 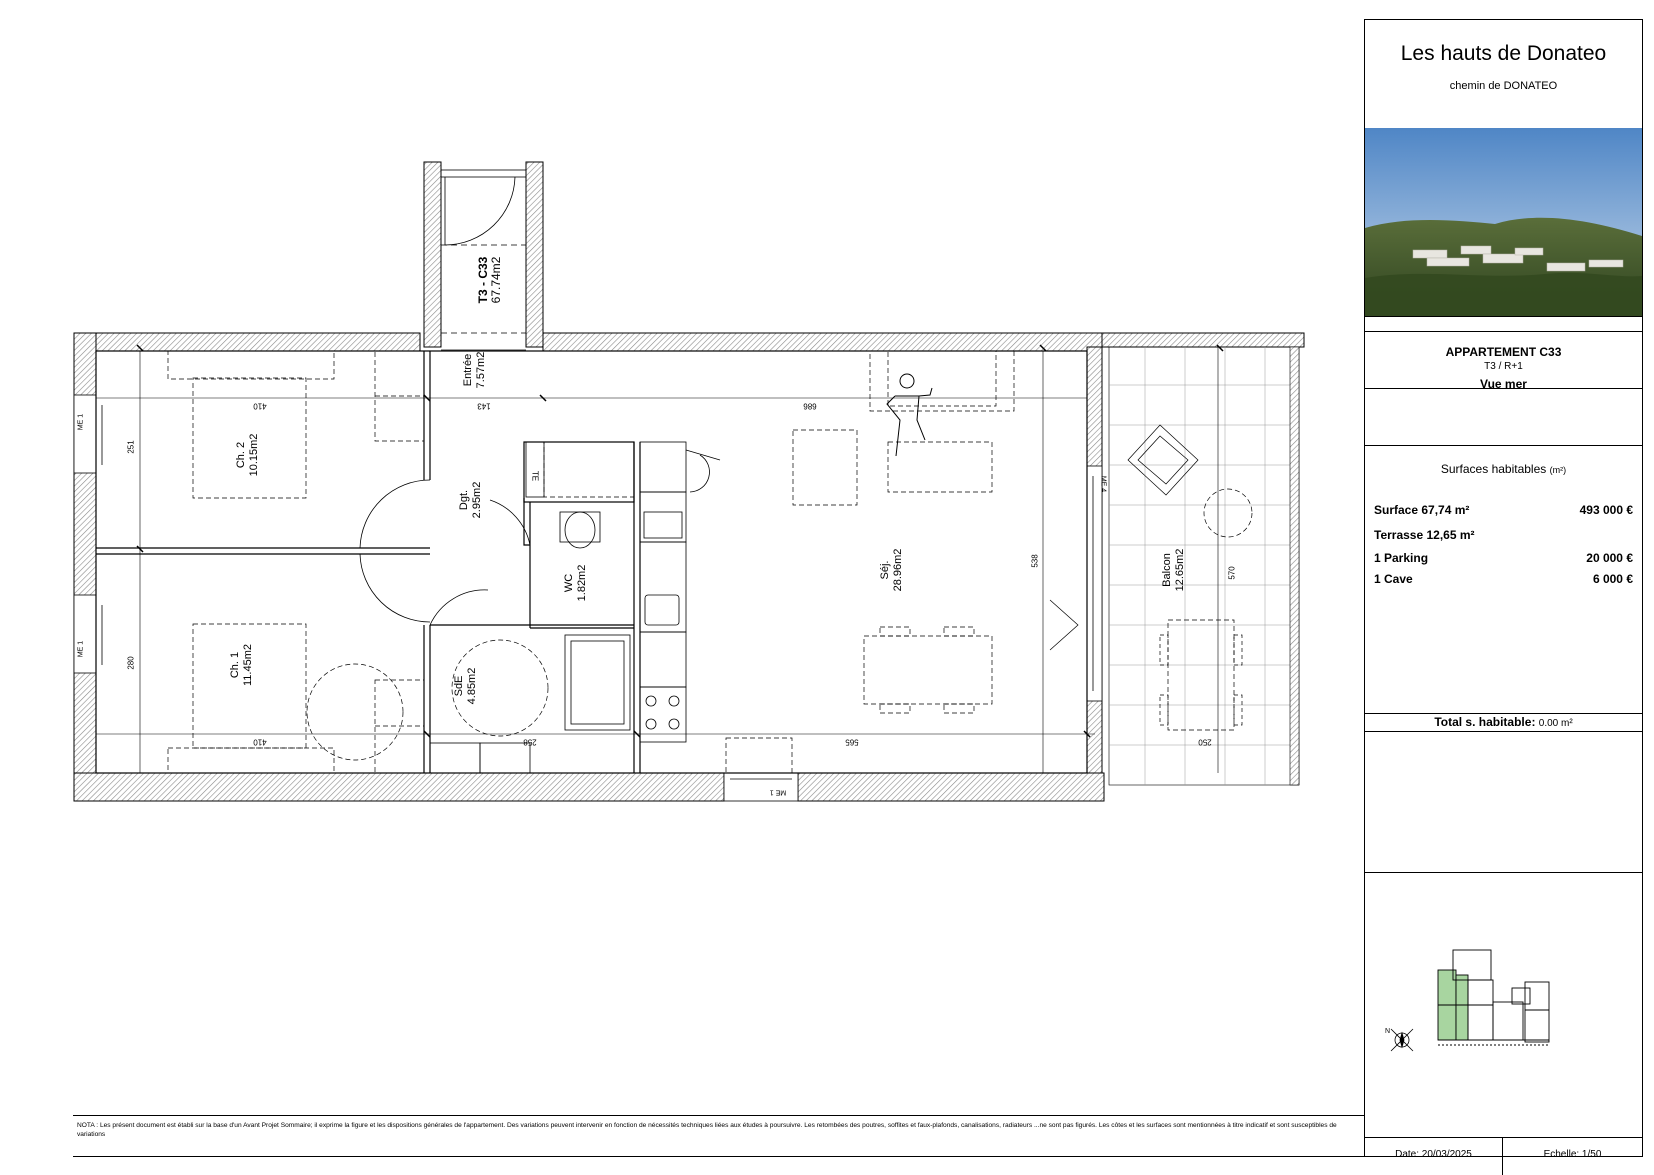 I want to click on room-wc-area: 1.82m2, so click(x=582, y=583).